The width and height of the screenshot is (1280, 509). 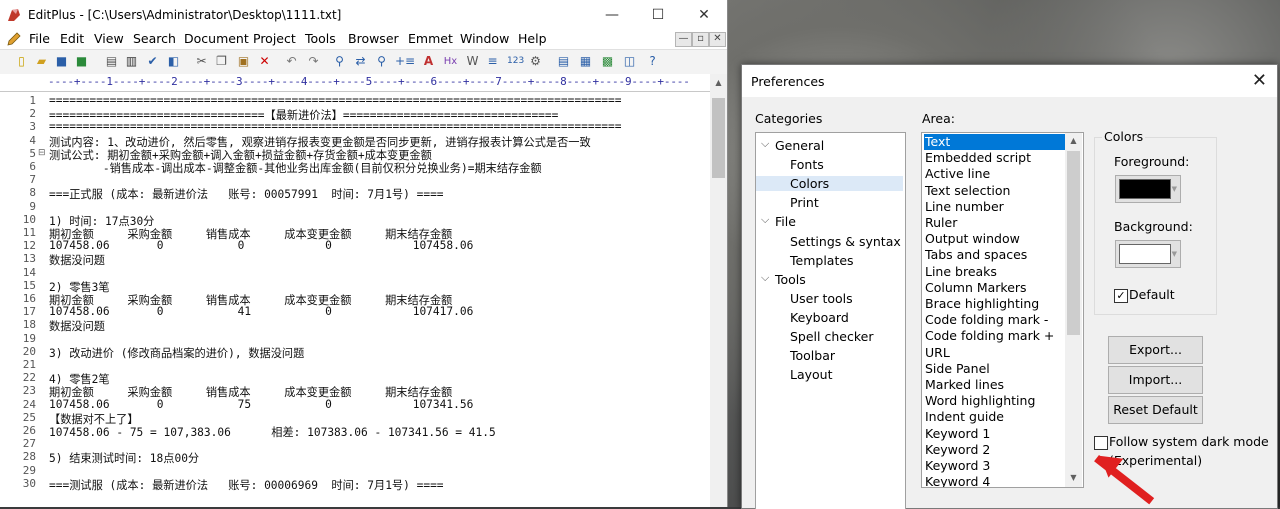 I want to click on area-scrollbar-thumb, so click(x=1073, y=243).